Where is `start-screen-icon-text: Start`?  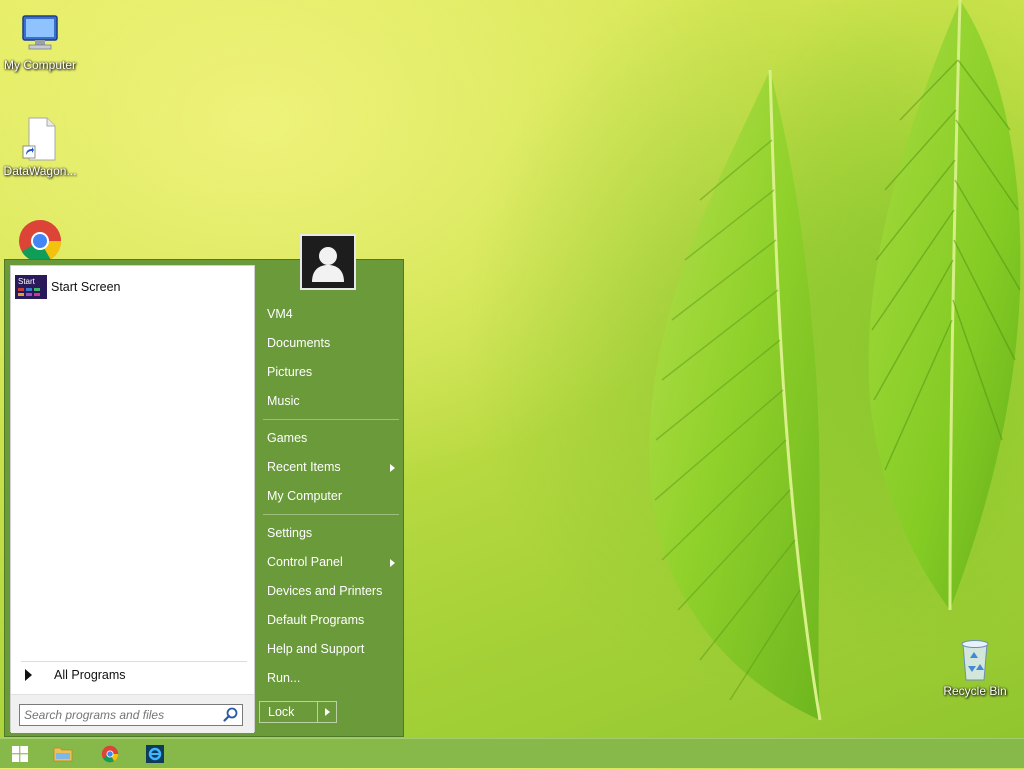 start-screen-icon-text: Start is located at coordinates (27, 281).